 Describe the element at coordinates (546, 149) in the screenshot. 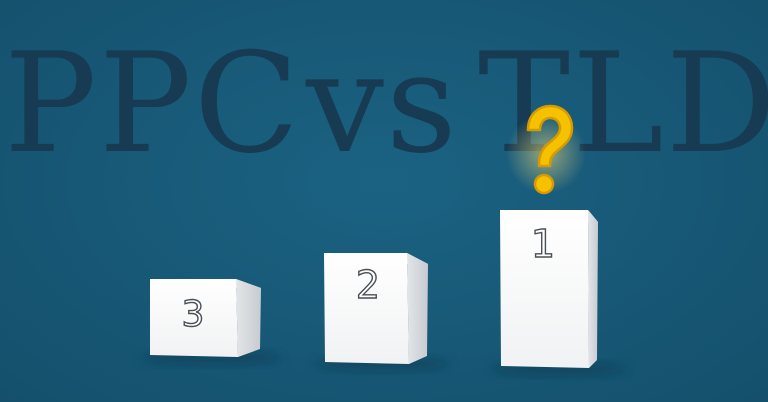

I see `question-mark-icon` at that location.